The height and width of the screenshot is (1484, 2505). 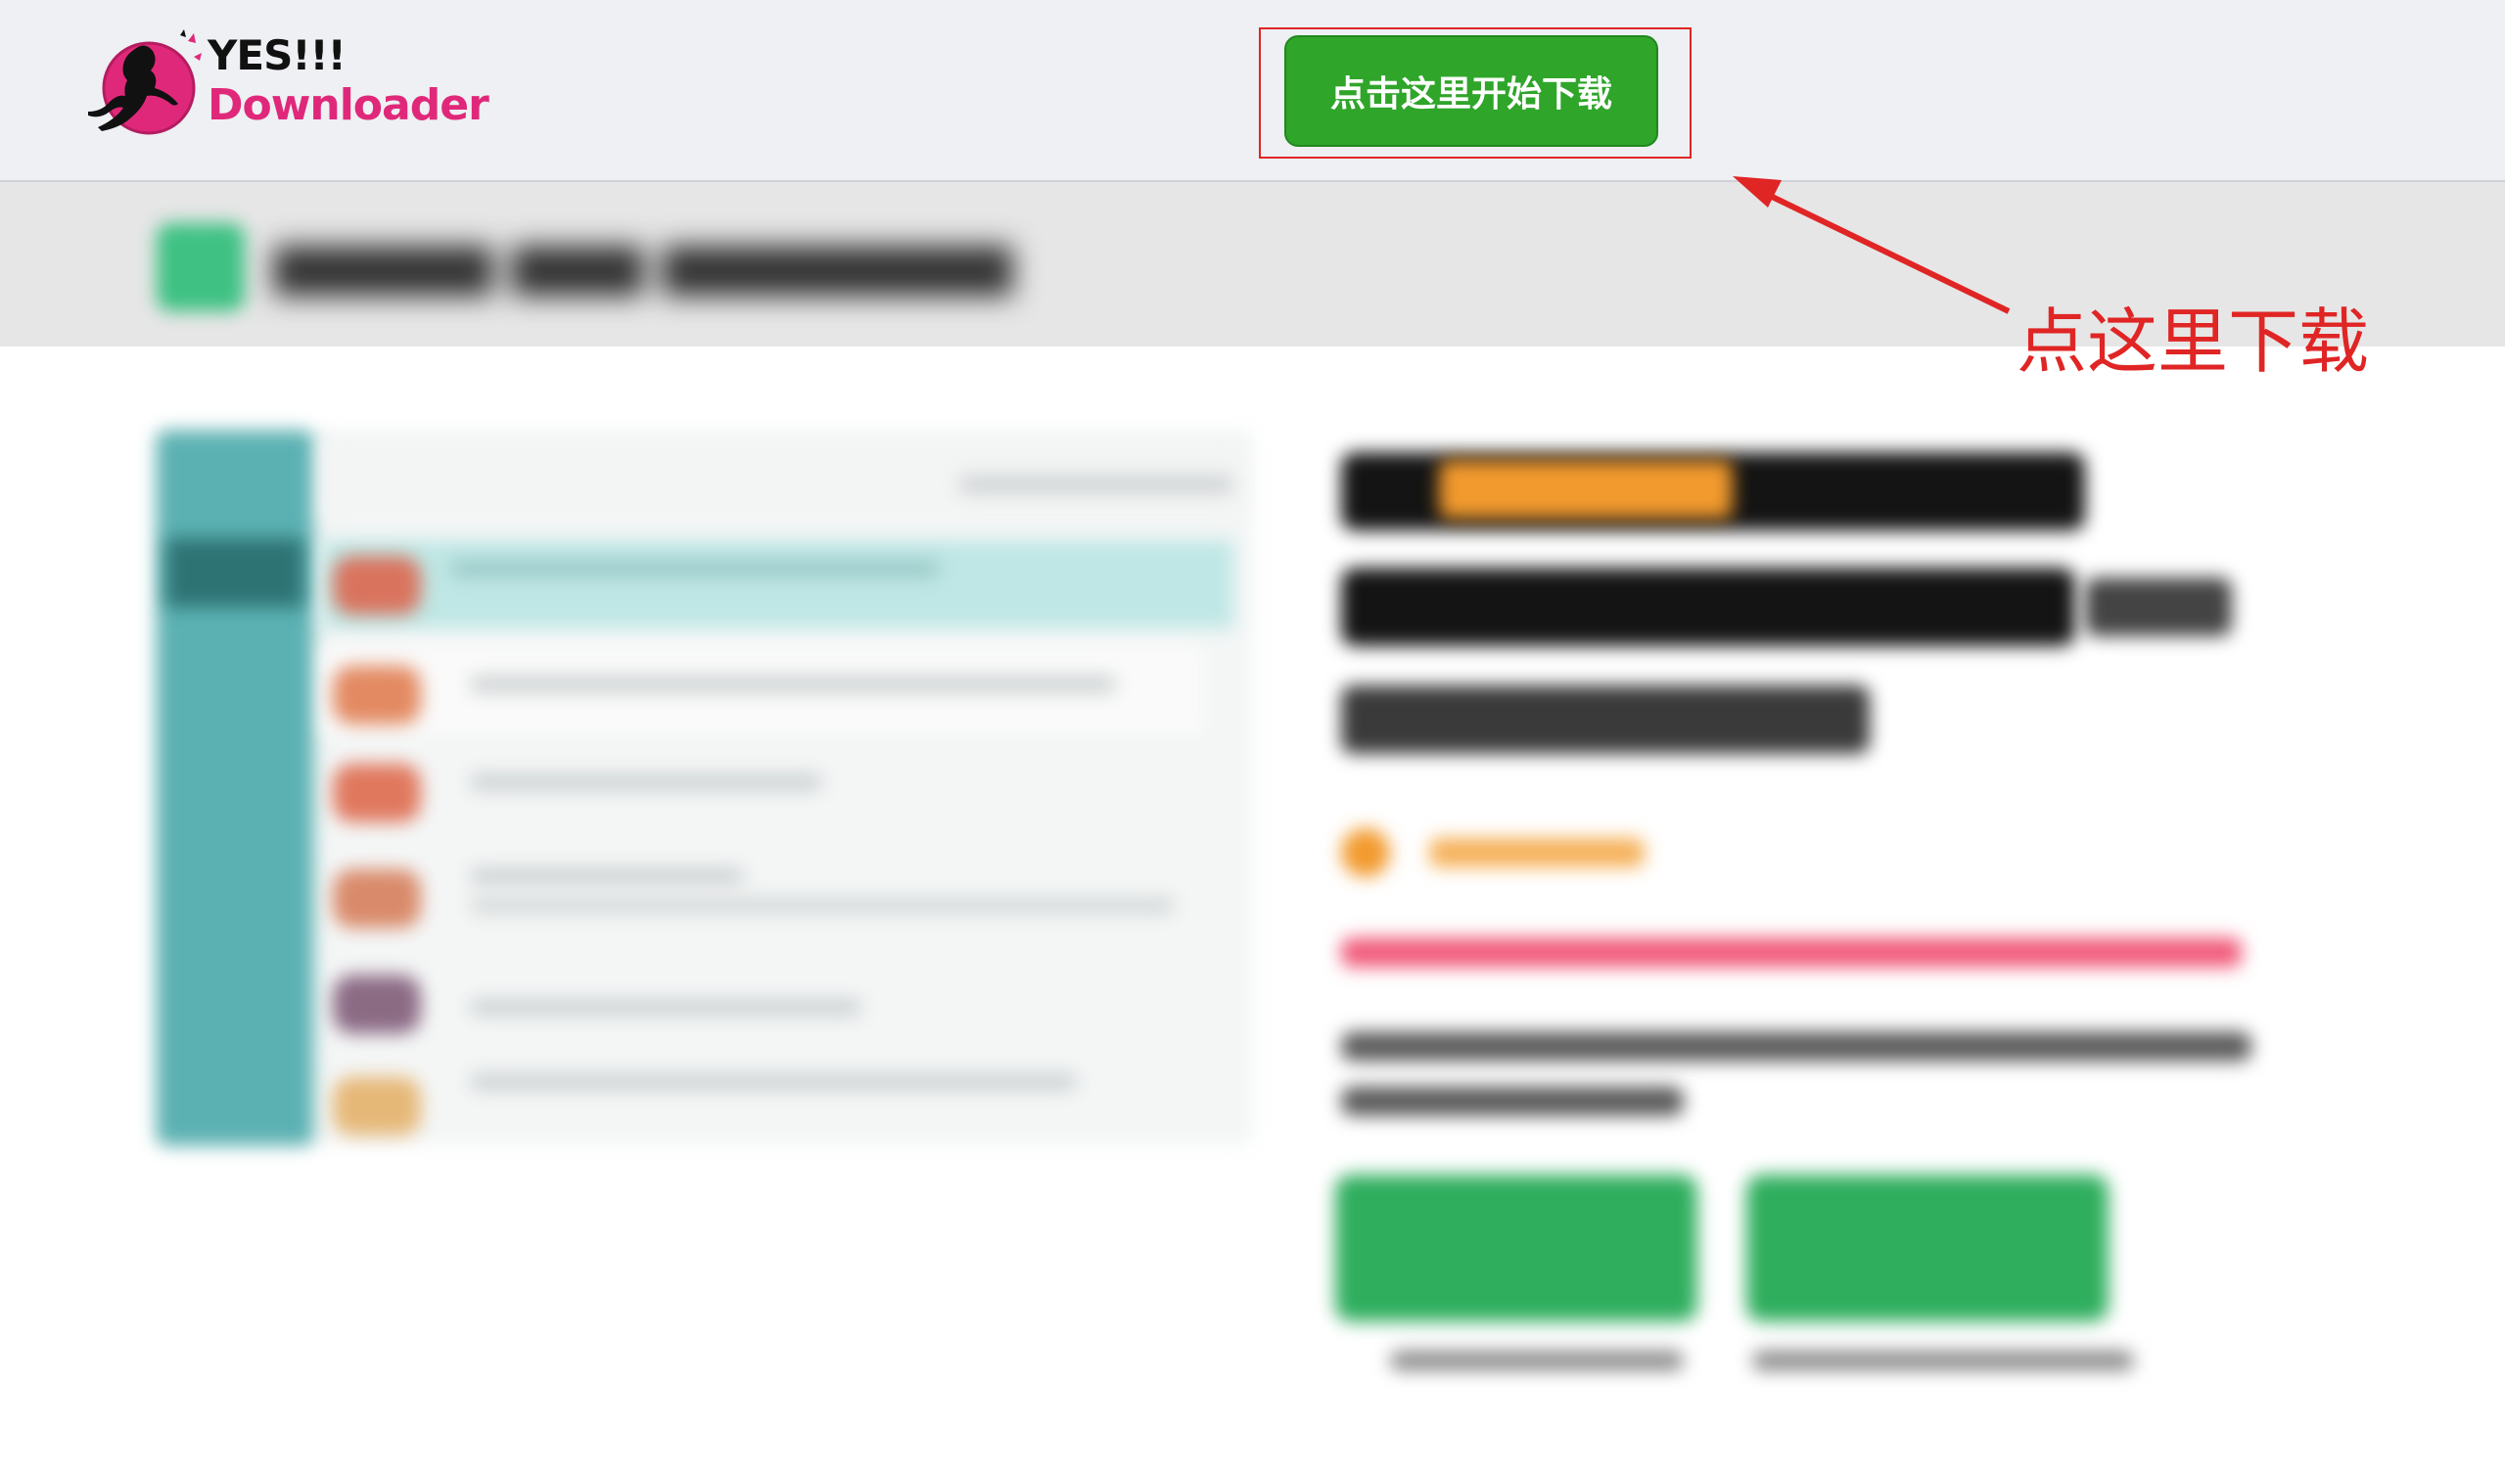 I want to click on screenshot-selected-row, so click(x=778, y=584).